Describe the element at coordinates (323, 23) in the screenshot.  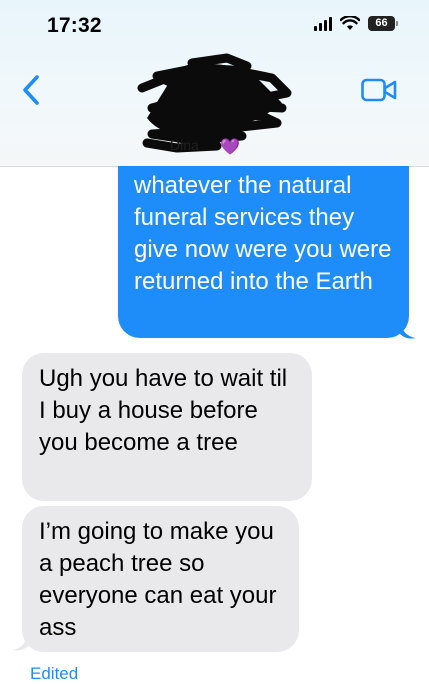
I see `cellular-signal-icon` at that location.